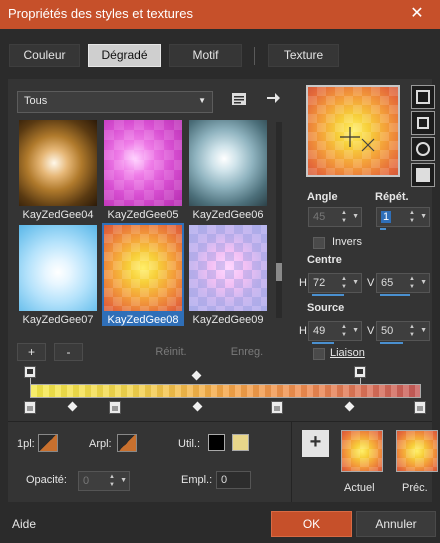 This screenshot has height=543, width=440. I want to click on opacity-stepper: 0 ▲ ▼ ▼, so click(104, 481).